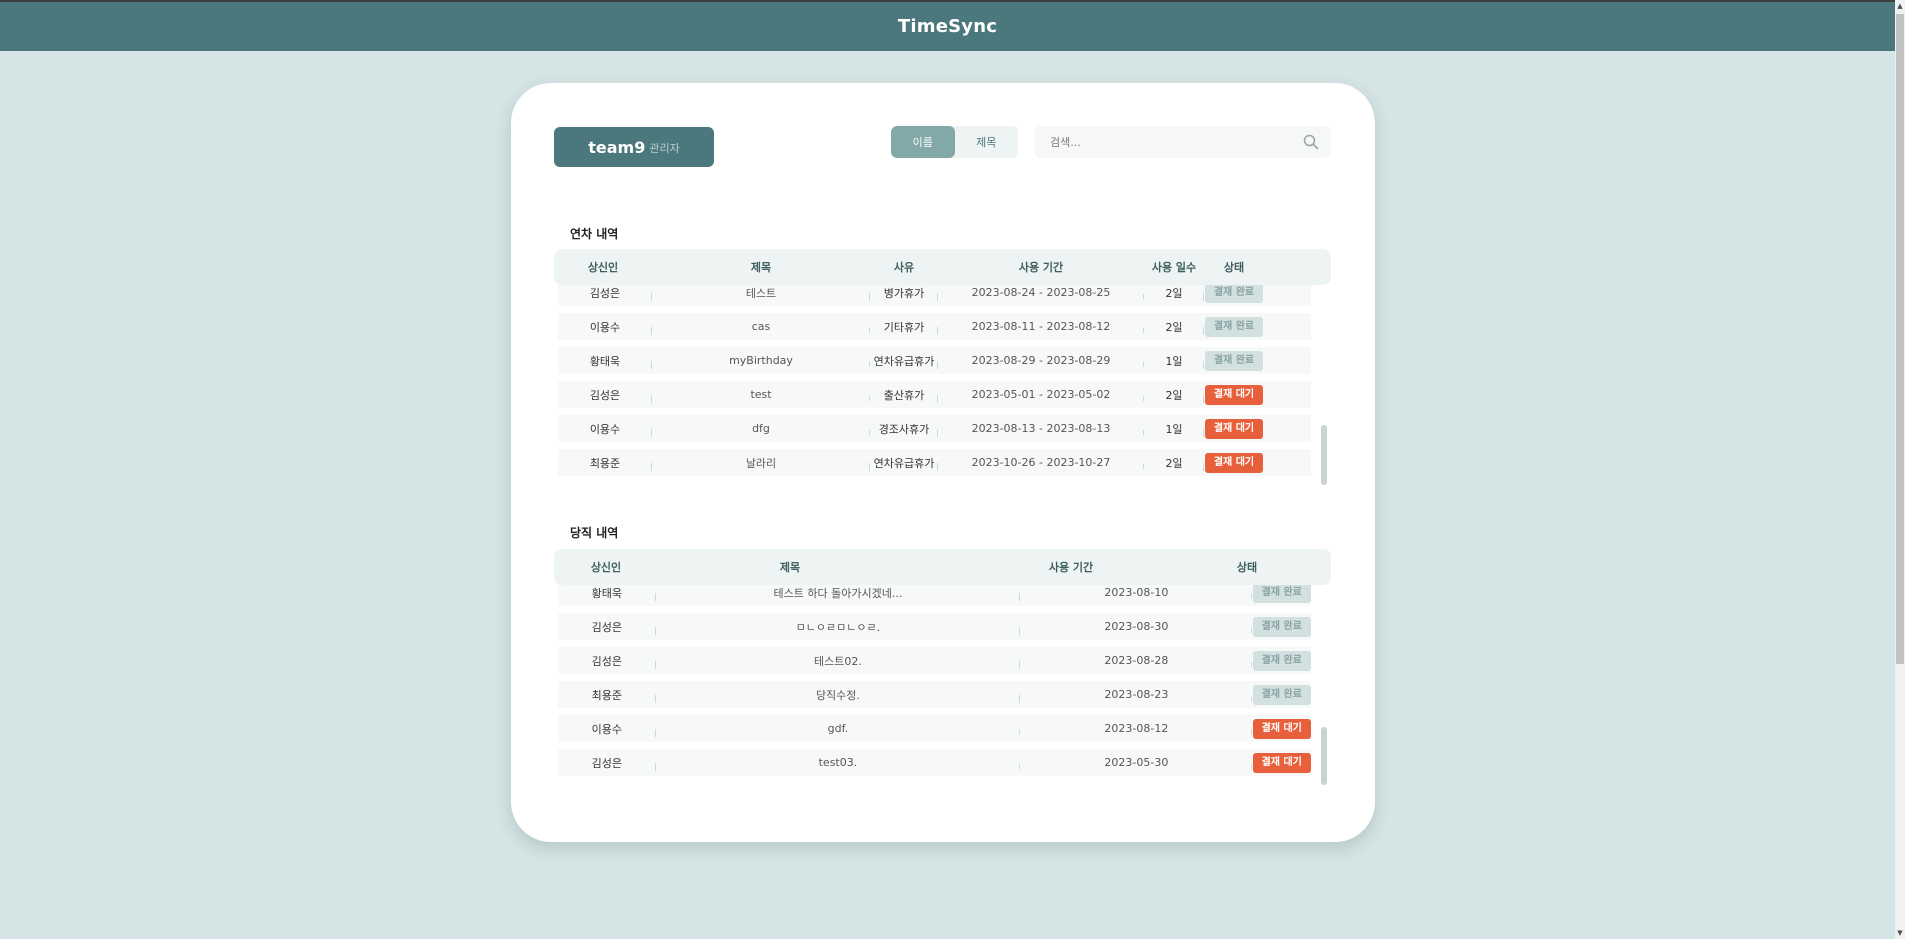 This screenshot has width=1905, height=939. What do you see at coordinates (1136, 660) in the screenshot?
I see `cell-date: 2023-08-28` at bounding box center [1136, 660].